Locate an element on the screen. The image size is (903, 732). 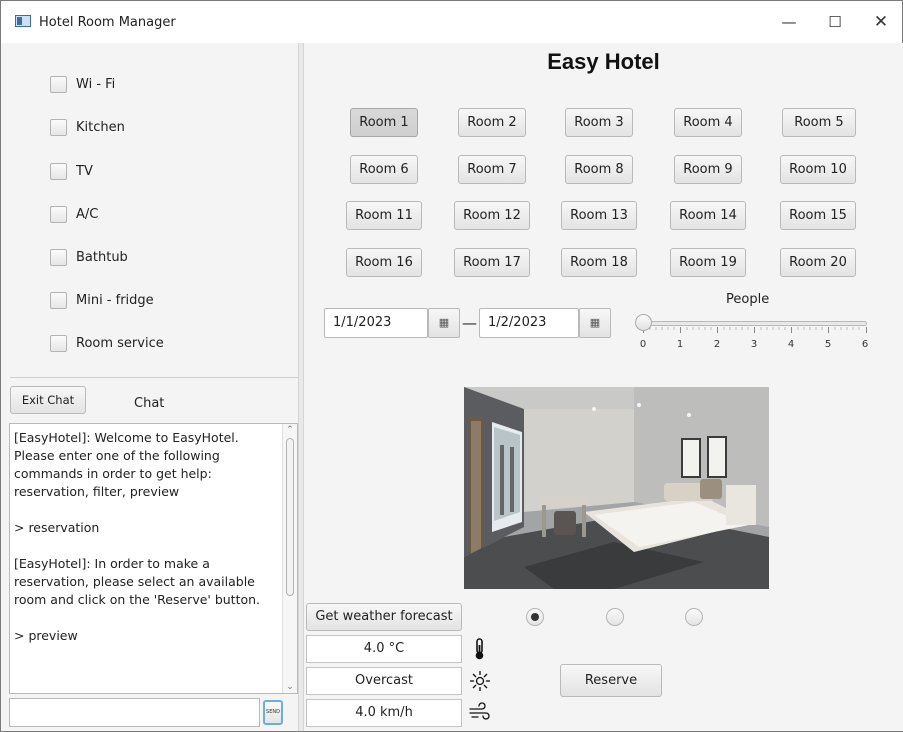
reserve-button: Reserve is located at coordinates (611, 680).